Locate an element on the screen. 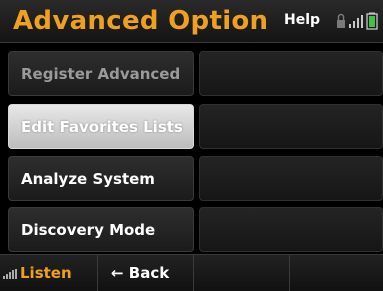  edit-favorites-lists-button: Edit Favorites Lists is located at coordinates (101, 126).